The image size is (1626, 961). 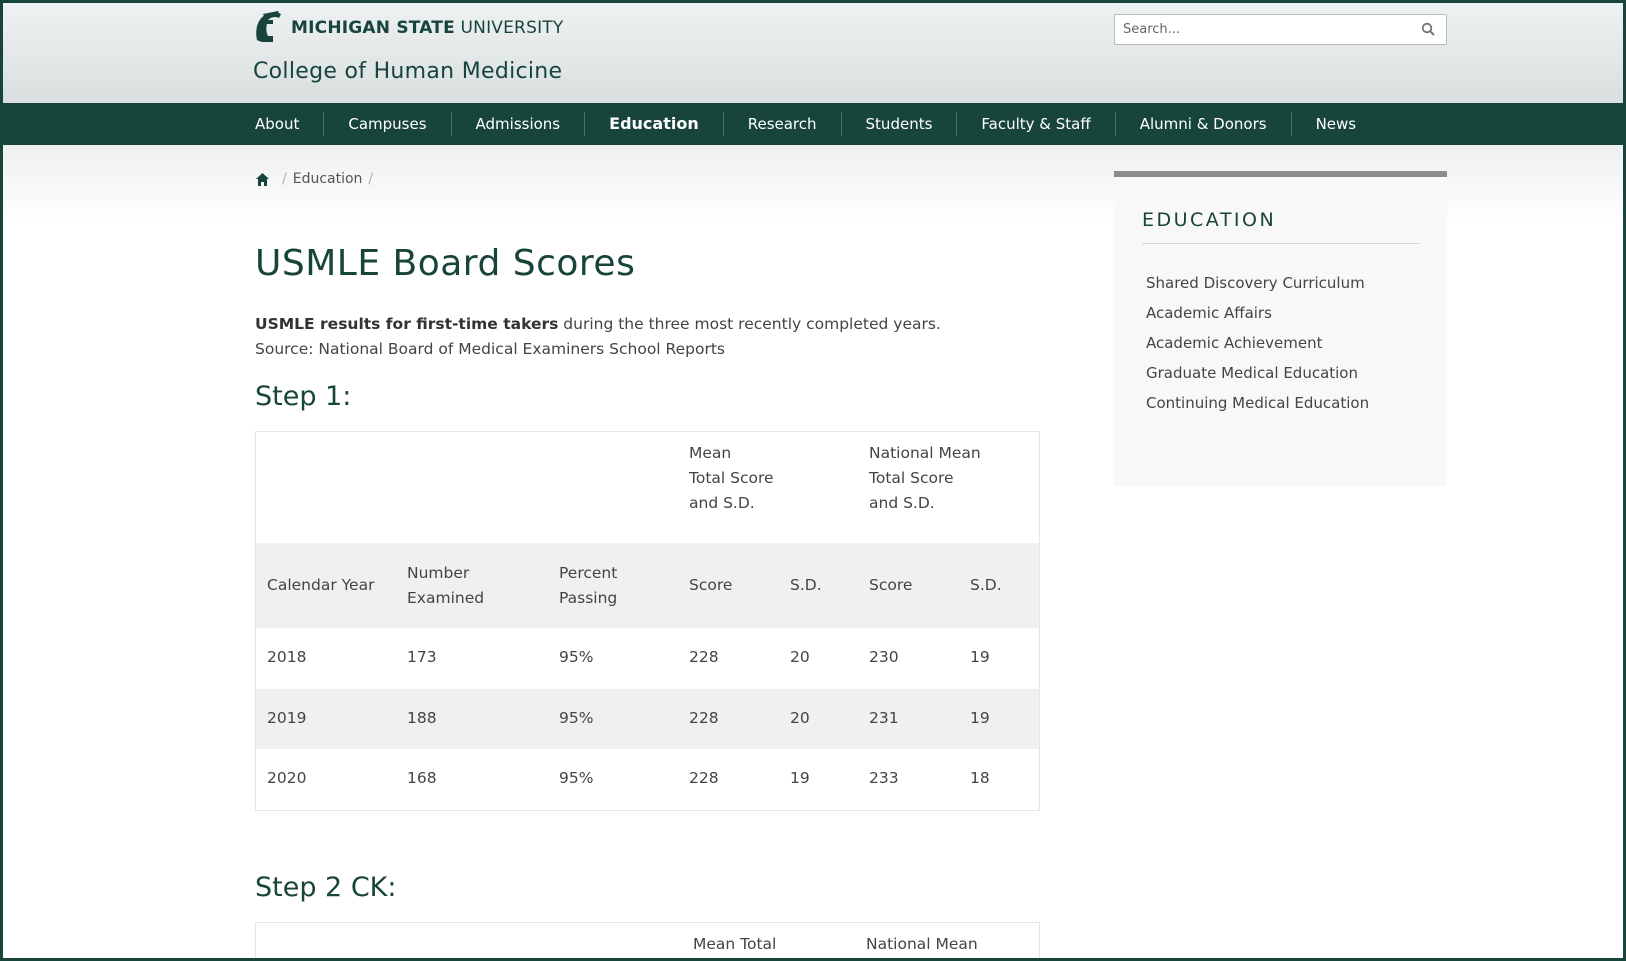 What do you see at coordinates (884, 718) in the screenshot?
I see `table-cell: 231` at bounding box center [884, 718].